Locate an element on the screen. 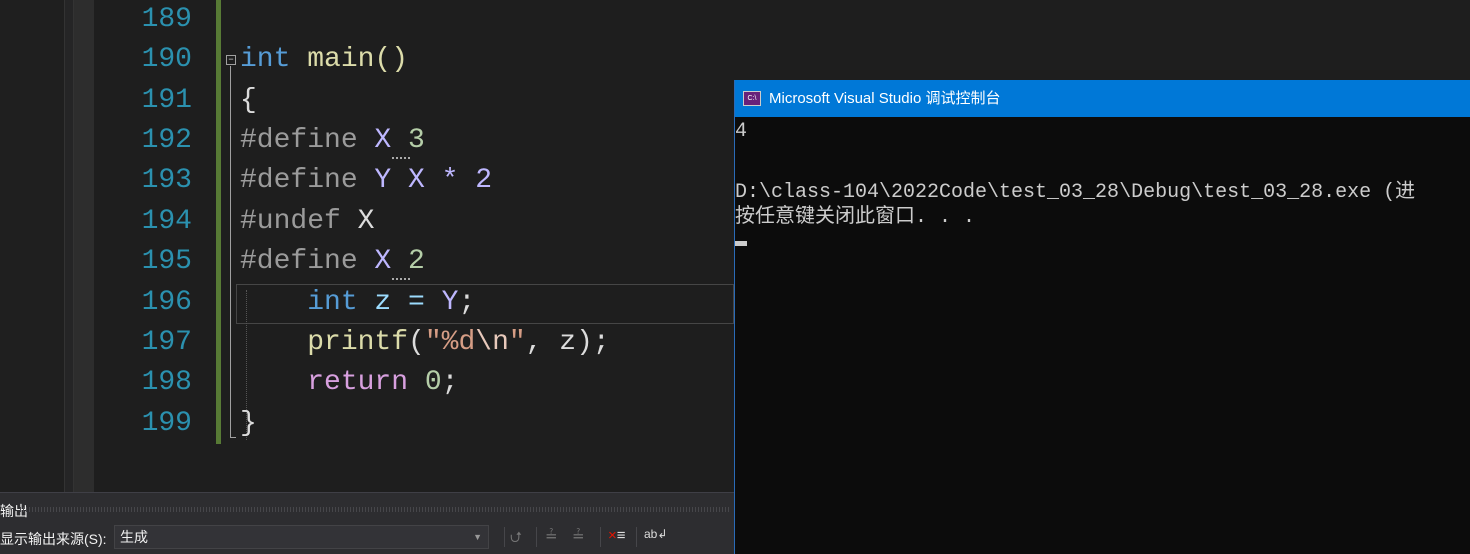 The width and height of the screenshot is (1470, 554). line-number: 199 is located at coordinates (166, 423).